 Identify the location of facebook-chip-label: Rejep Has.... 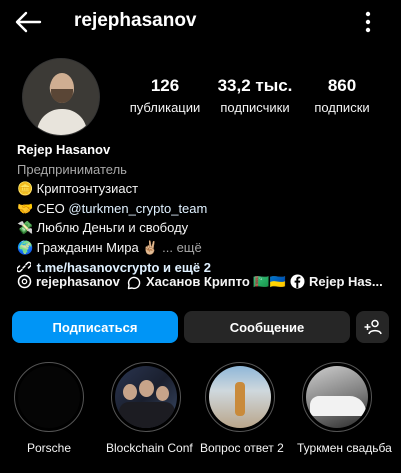
(346, 281).